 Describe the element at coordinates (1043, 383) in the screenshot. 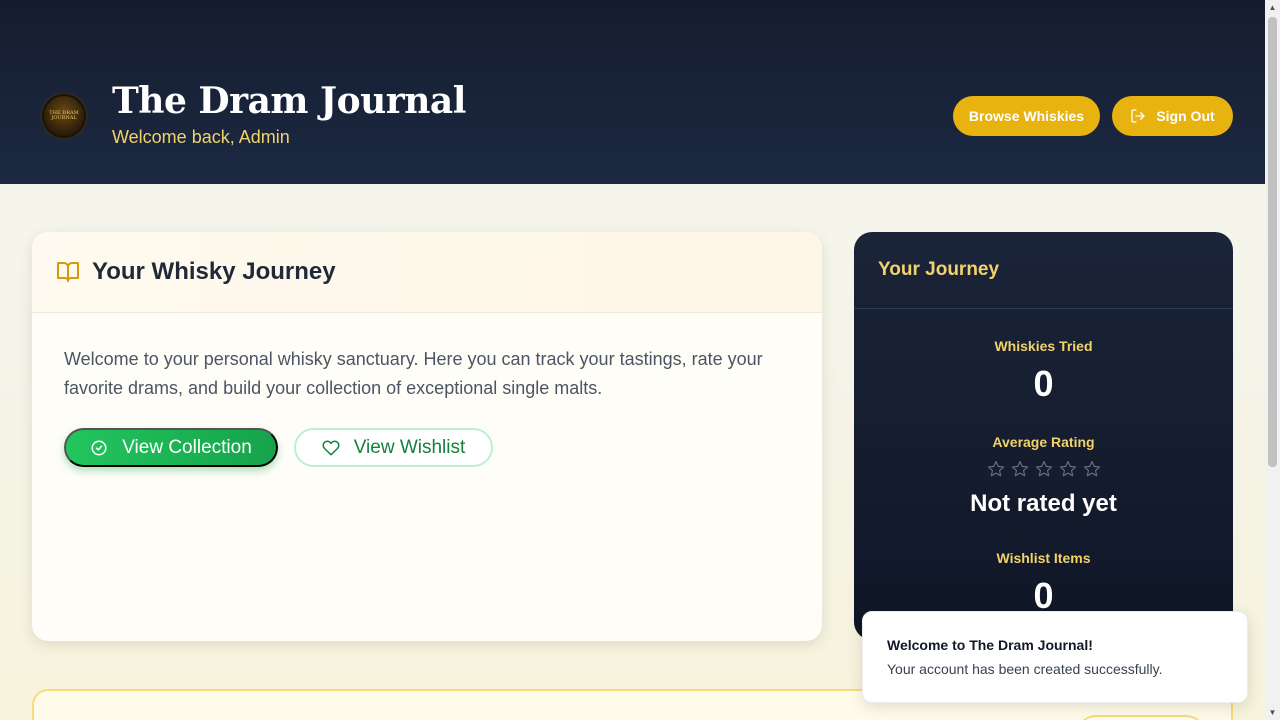

I see `whiskies-tried-value: 0` at that location.